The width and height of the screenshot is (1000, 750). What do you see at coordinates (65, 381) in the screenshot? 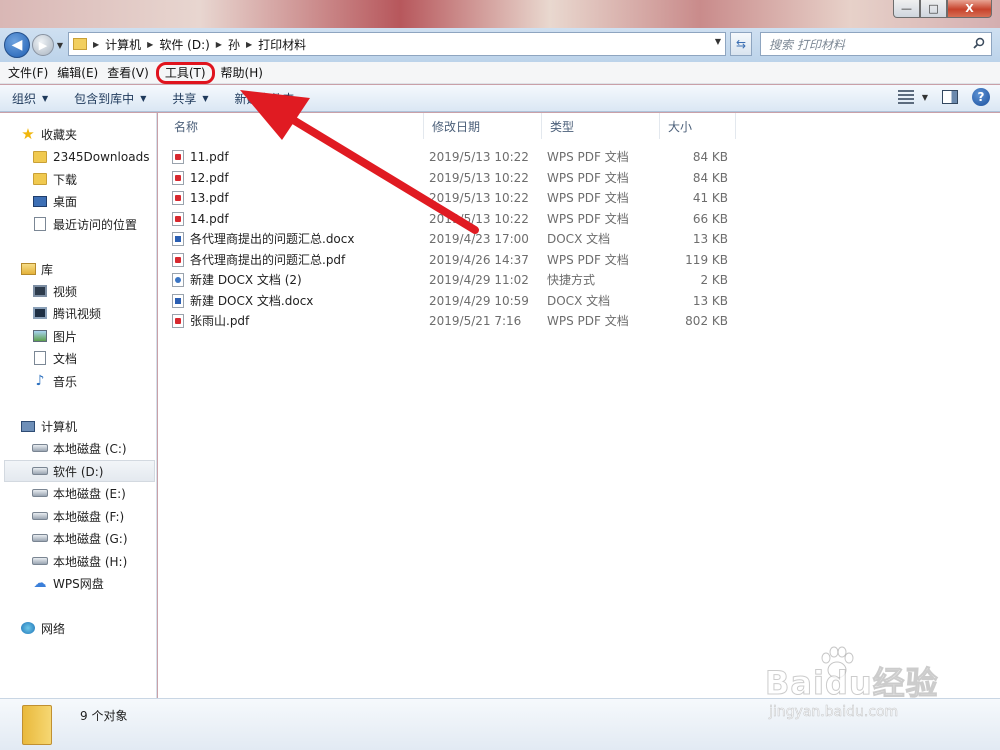
I see `nav-label: 音乐` at bounding box center [65, 381].